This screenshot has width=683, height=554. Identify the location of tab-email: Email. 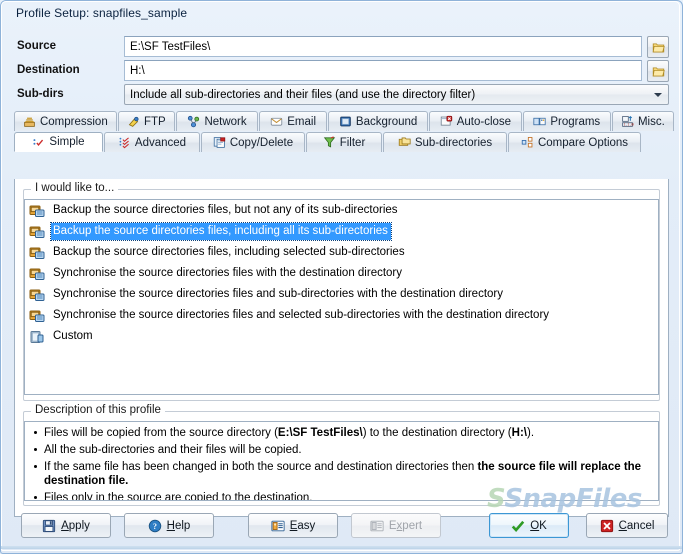
(293, 121).